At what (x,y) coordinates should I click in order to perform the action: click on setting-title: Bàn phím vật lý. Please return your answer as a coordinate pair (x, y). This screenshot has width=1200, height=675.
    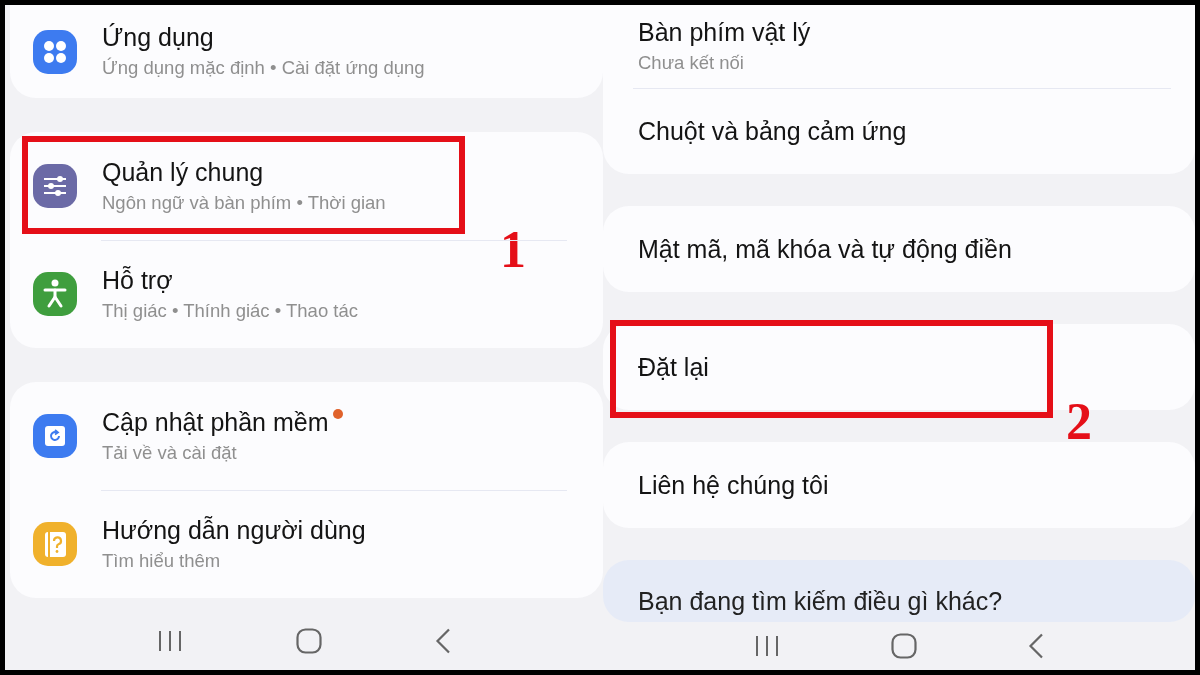
    Looking at the image, I should click on (724, 32).